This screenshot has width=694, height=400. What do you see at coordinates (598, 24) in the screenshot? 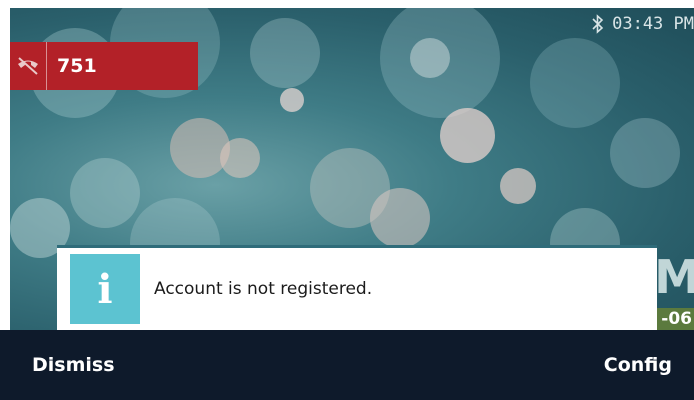
I see `bluetooth-icon` at bounding box center [598, 24].